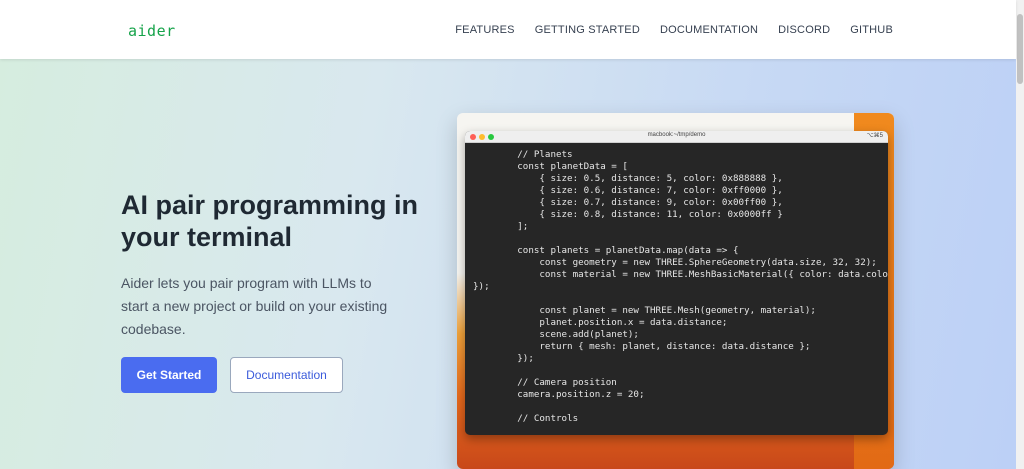 This screenshot has height=469, width=1024. I want to click on nav-github: GITHUB, so click(871, 30).